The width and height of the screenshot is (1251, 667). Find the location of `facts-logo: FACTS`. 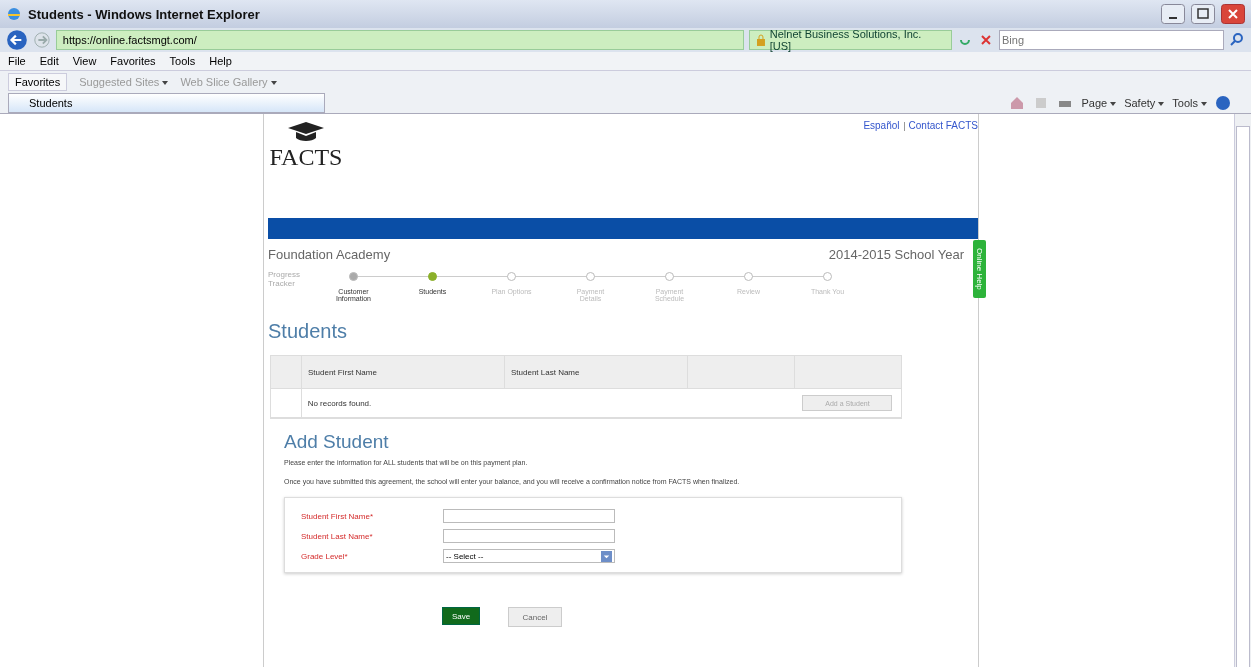

facts-logo: FACTS is located at coordinates (306, 143).